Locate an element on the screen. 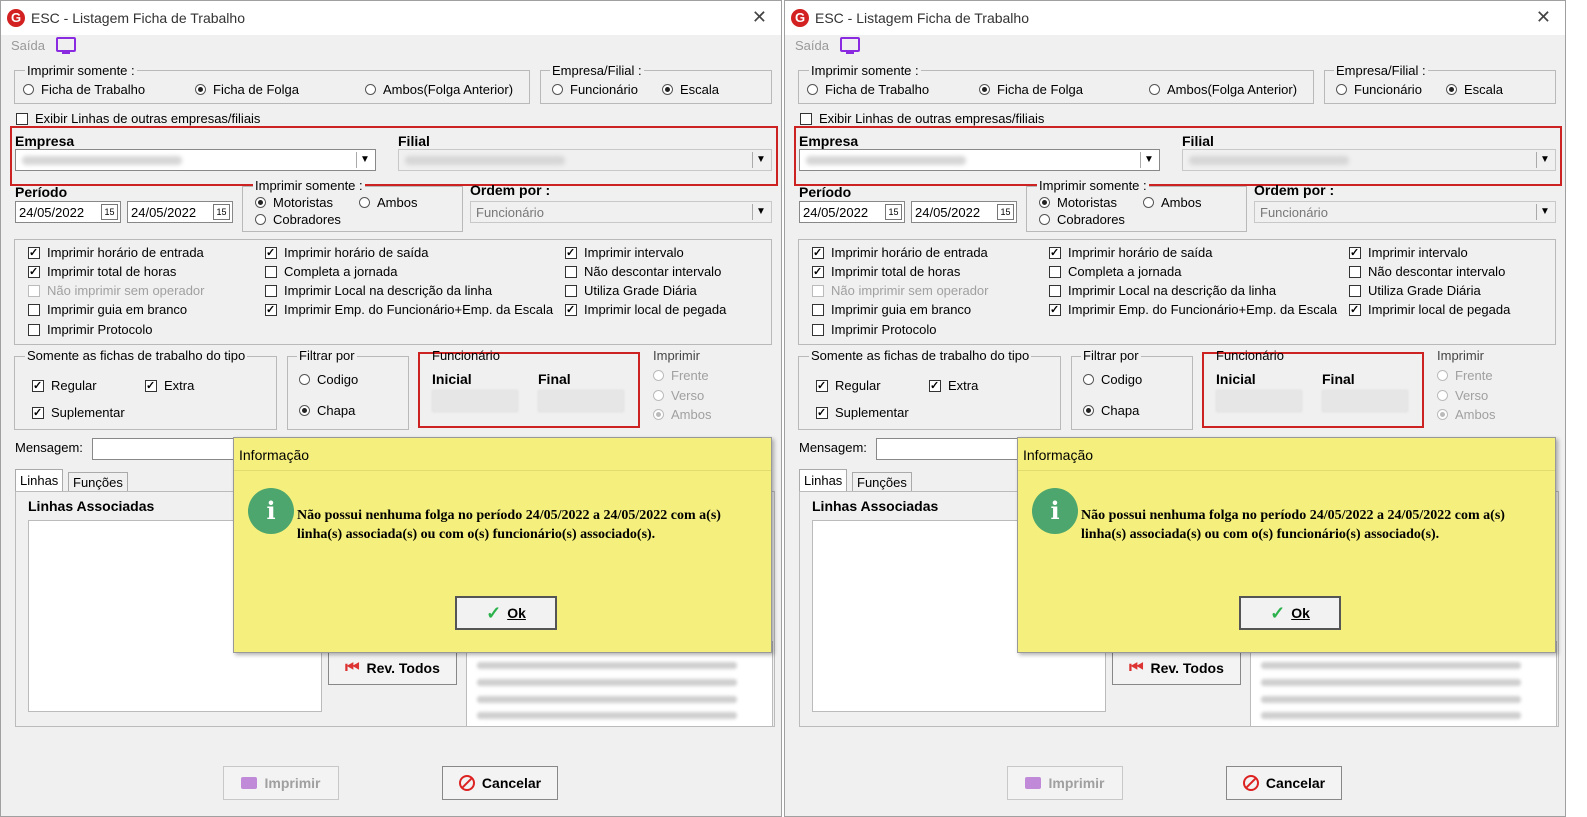 This screenshot has height=817, width=1587. periodo-start-field: 24/05/2022 15 is located at coordinates (68, 212).